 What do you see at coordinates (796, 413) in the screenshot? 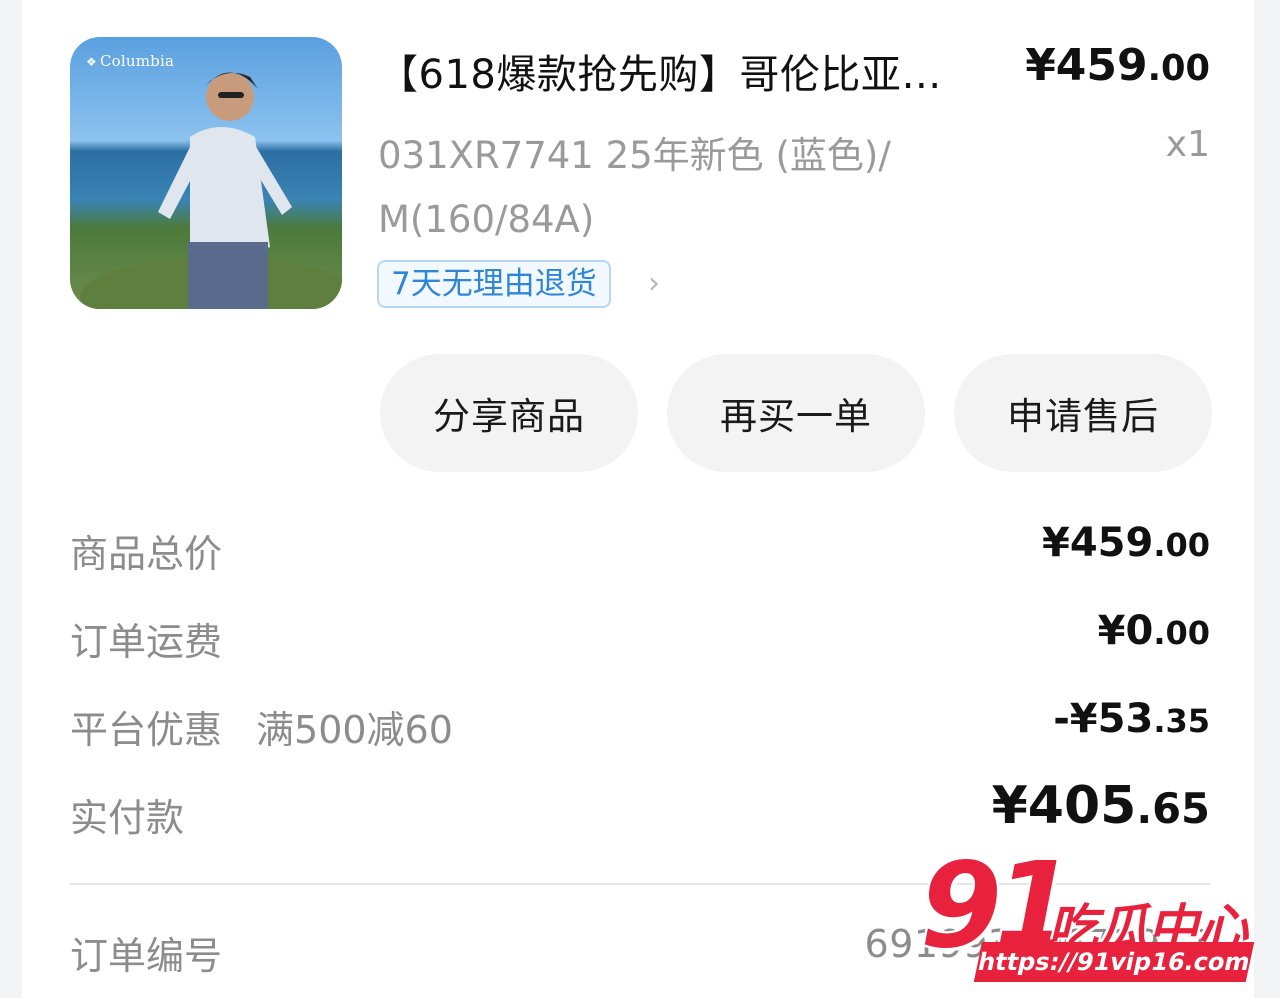
I see `buy-again-button: 再买一单` at bounding box center [796, 413].